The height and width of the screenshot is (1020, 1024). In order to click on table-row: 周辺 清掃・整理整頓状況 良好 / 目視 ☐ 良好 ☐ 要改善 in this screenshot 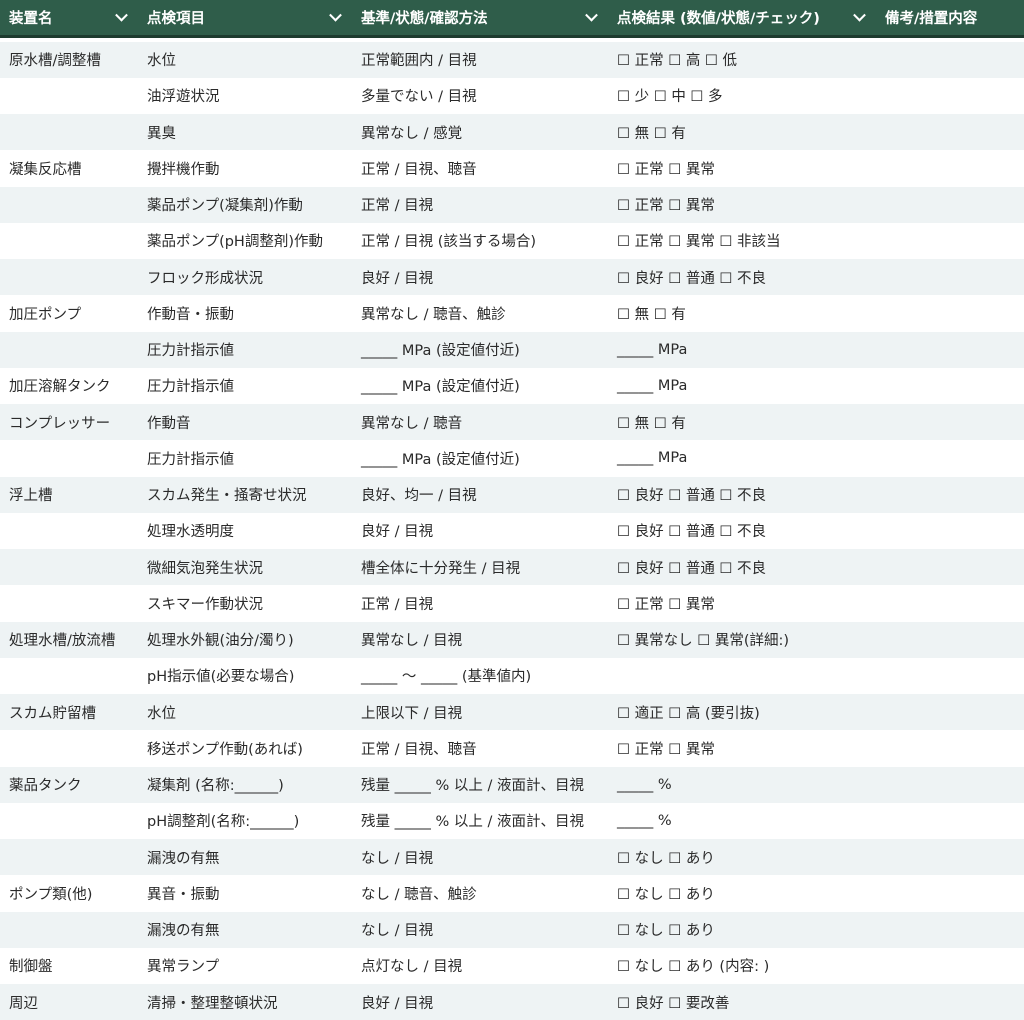, I will do `click(512, 1002)`.